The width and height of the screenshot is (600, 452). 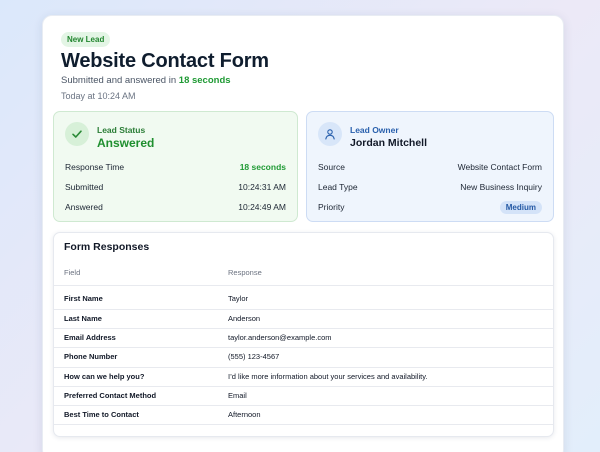 What do you see at coordinates (308, 414) in the screenshot?
I see `table-row: Best Time to Contact Afternoon` at bounding box center [308, 414].